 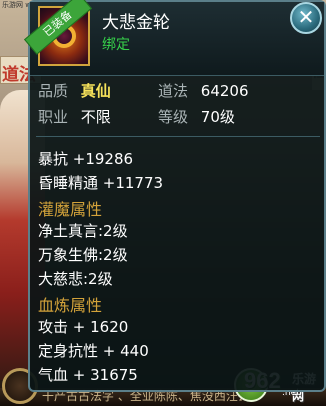 What do you see at coordinates (136, 23) in the screenshot?
I see `item-name: 大悲金轮` at bounding box center [136, 23].